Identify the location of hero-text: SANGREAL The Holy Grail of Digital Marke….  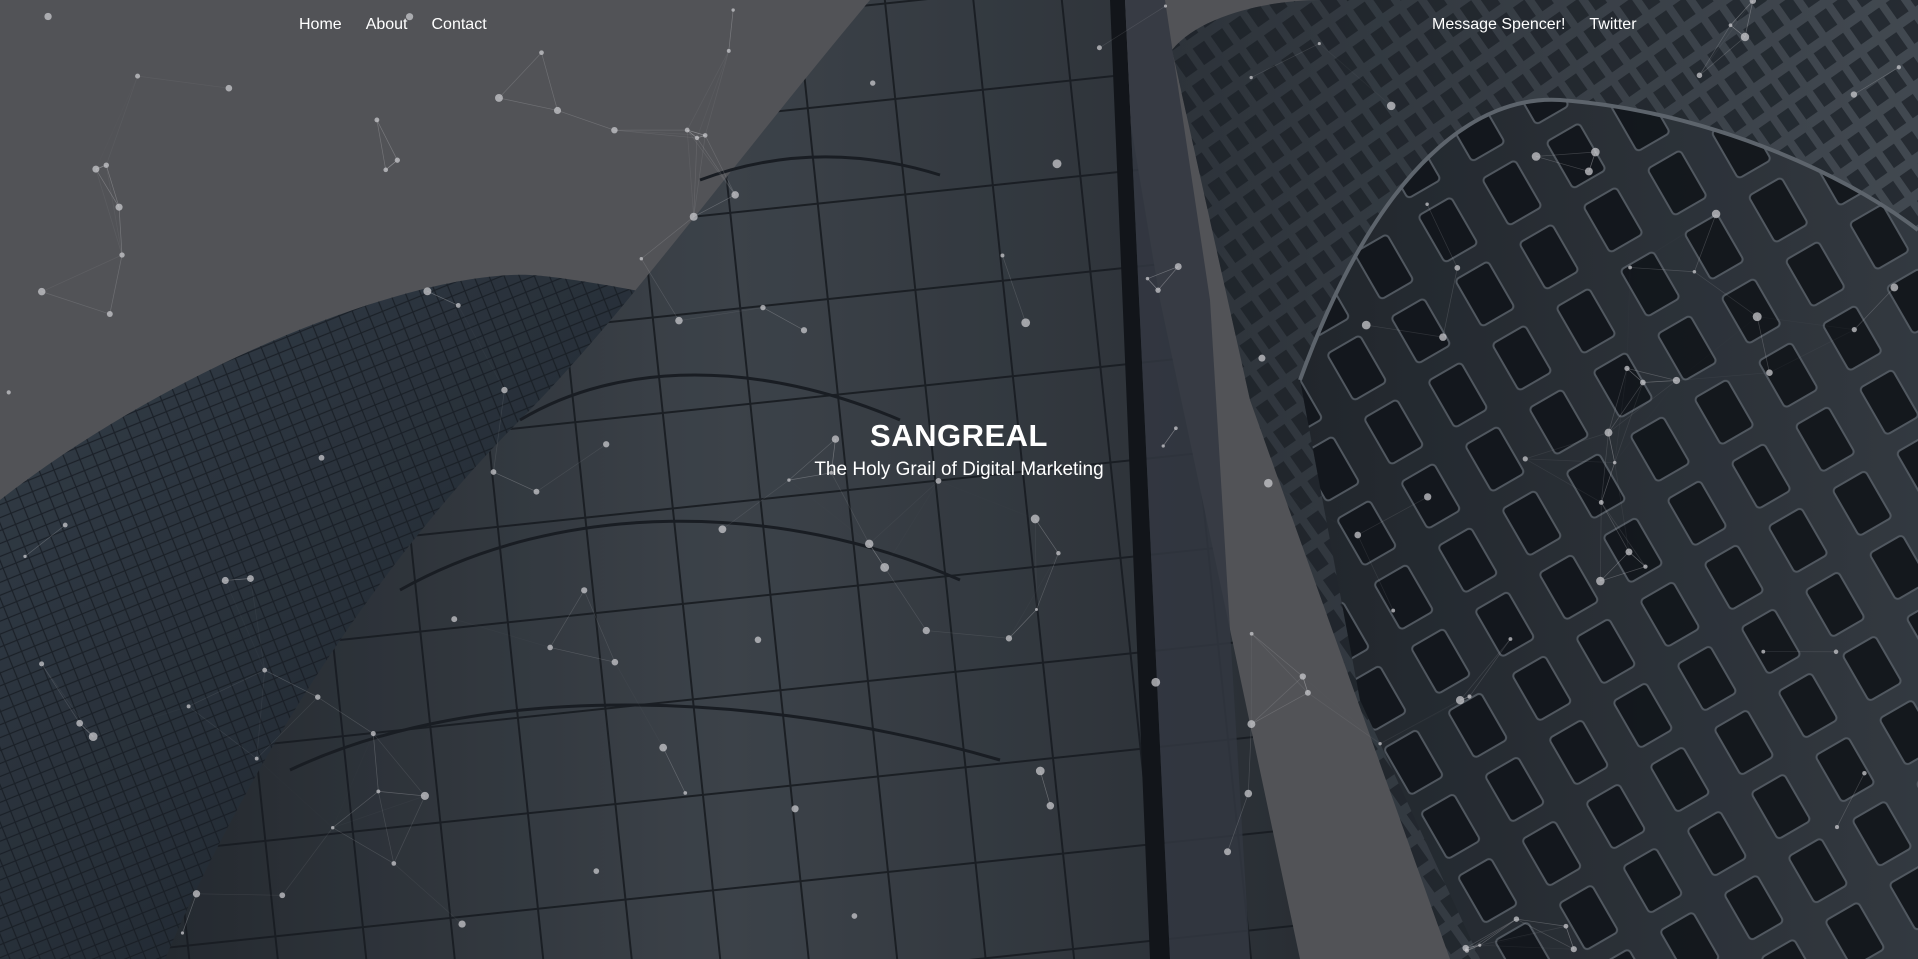
(959, 450).